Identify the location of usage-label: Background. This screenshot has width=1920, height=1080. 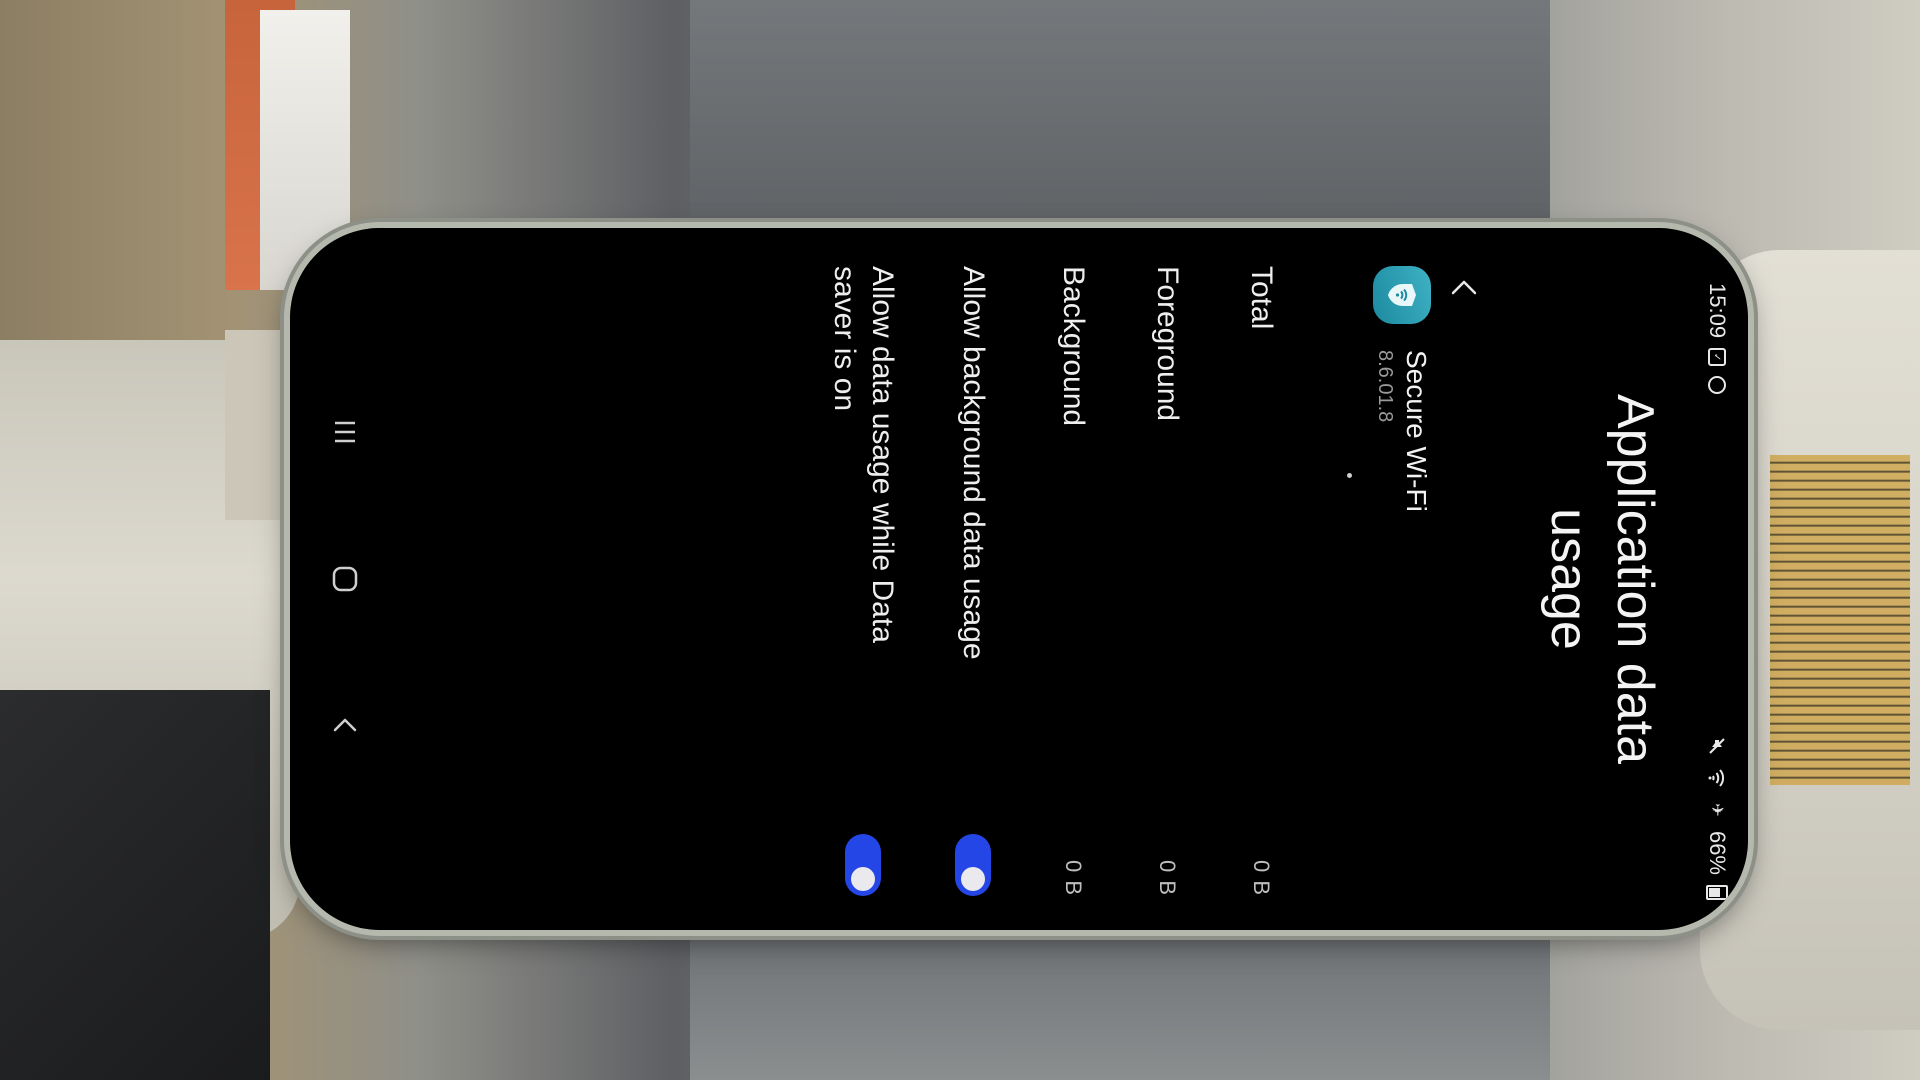
(1073, 346).